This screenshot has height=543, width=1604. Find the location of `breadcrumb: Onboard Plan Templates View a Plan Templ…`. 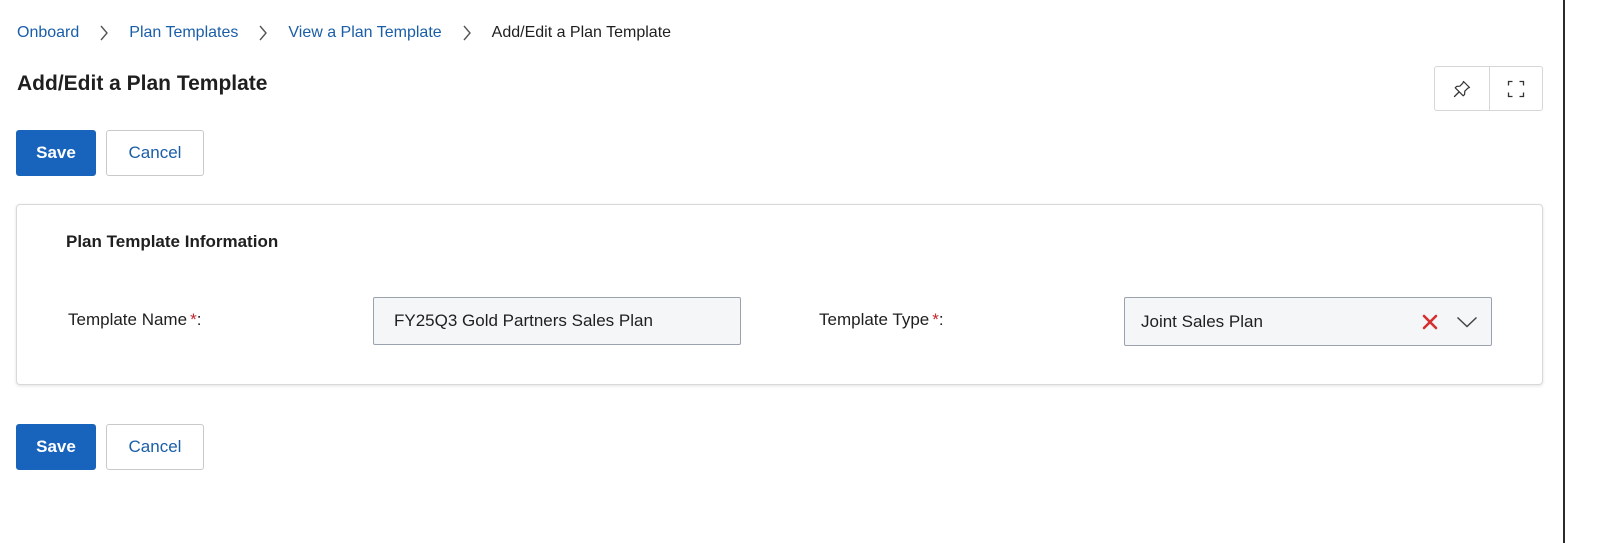

breadcrumb: Onboard Plan Templates View a Plan Templ… is located at coordinates (344, 33).